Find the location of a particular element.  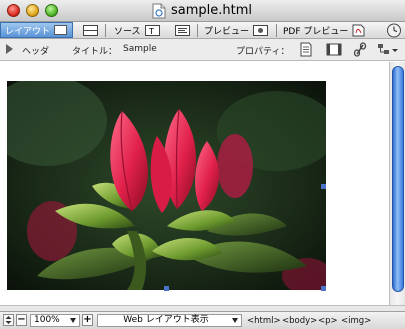

tab-layout: レイアウト is located at coordinates (36, 30).